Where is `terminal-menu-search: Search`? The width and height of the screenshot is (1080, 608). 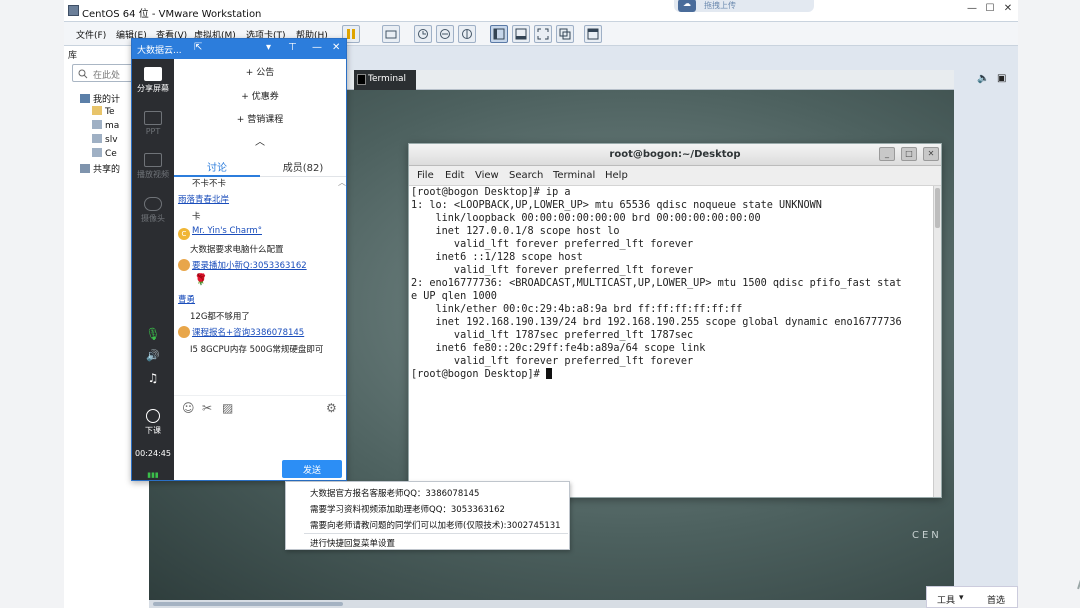
terminal-menu-search: Search is located at coordinates (526, 175).